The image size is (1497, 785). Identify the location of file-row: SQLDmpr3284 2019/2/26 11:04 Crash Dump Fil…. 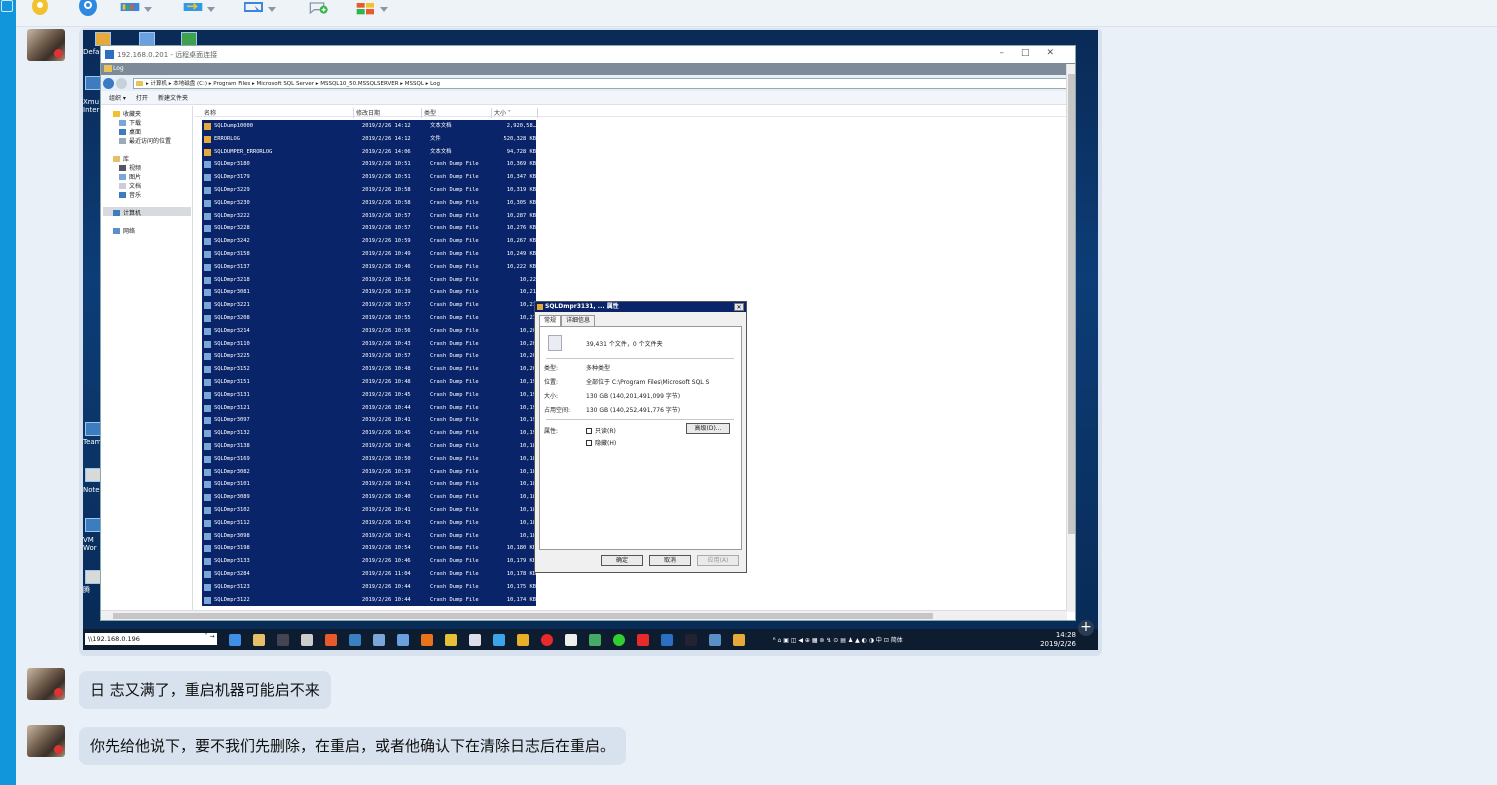
(369, 574).